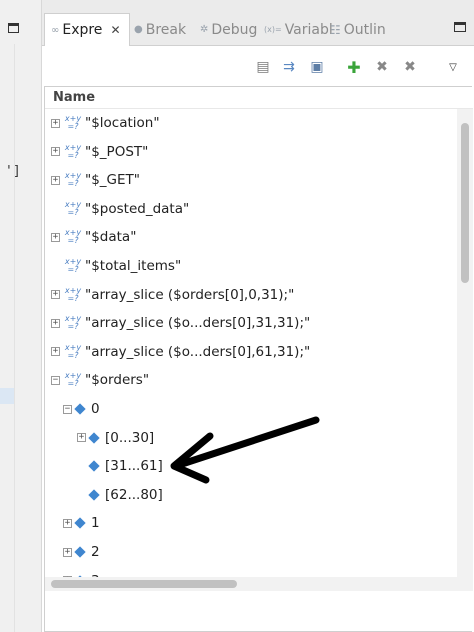  Describe the element at coordinates (251, 266) in the screenshot. I see `tree-row: x+y =? "$total_items"` at that location.